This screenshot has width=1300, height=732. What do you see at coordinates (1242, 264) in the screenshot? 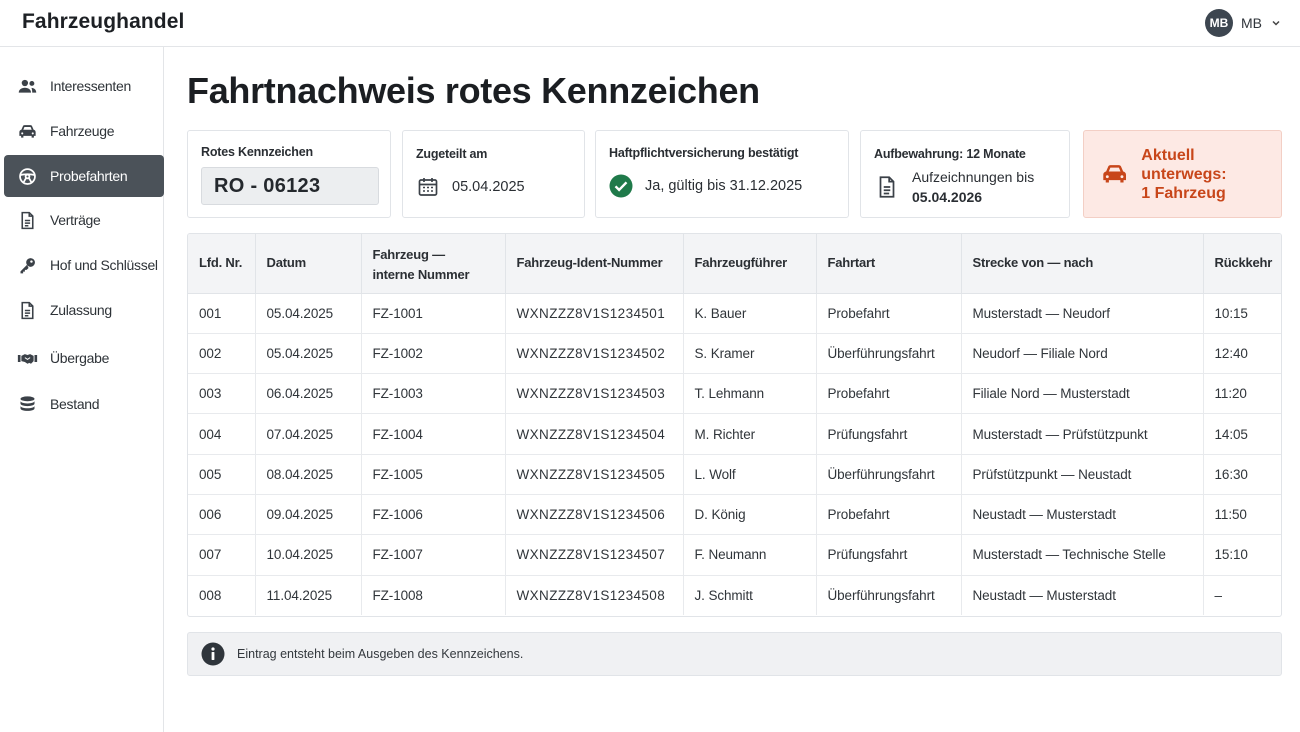
I see `column-header: Rückkehr` at bounding box center [1242, 264].